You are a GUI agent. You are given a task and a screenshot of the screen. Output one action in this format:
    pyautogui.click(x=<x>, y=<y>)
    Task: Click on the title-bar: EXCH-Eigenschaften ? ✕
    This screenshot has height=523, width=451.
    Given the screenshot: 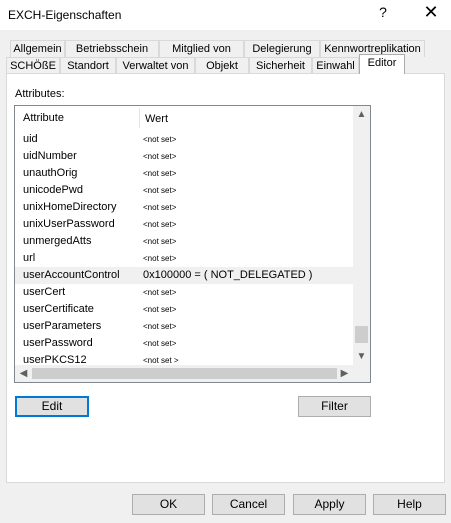 What is the action you would take?
    pyautogui.click(x=225, y=15)
    